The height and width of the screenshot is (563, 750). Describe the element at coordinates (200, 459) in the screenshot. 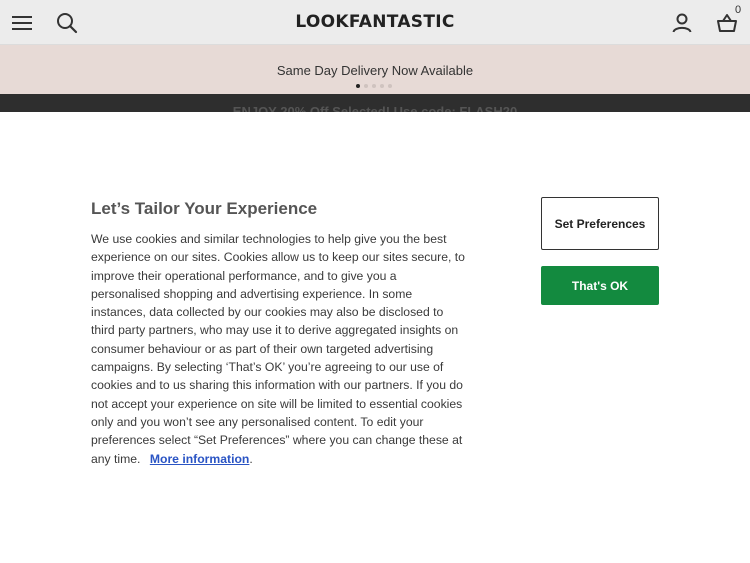

I see `more-information-link: More information` at that location.